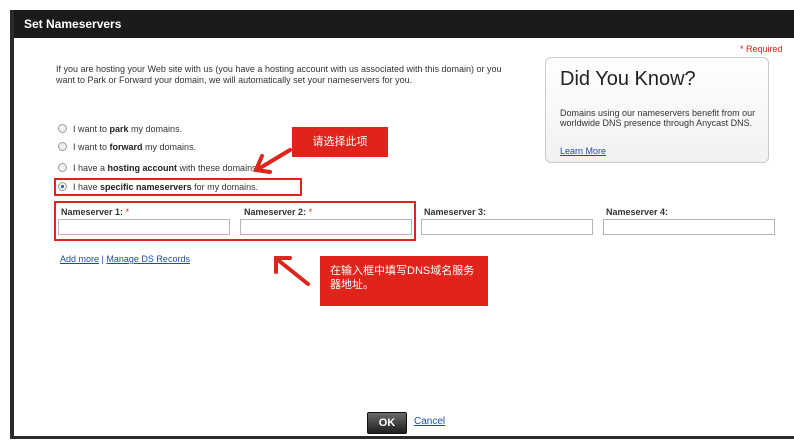  Describe the element at coordinates (761, 49) in the screenshot. I see `required-note: * Required` at that location.